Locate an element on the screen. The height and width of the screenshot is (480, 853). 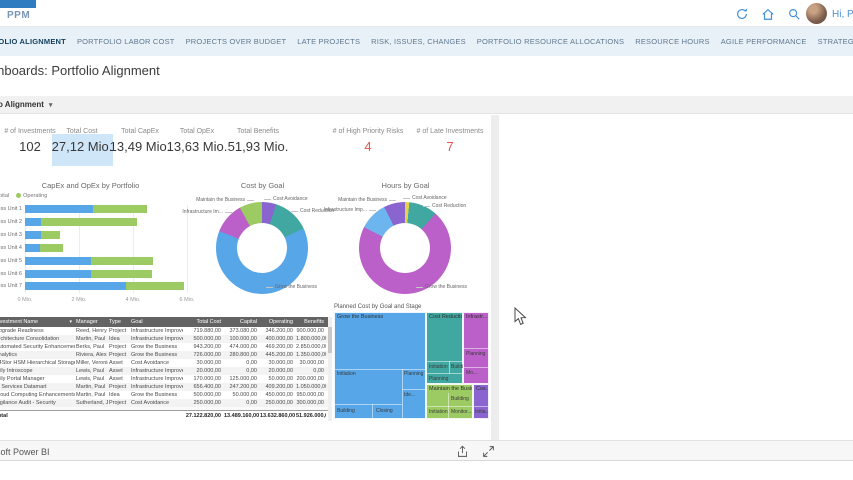
table-cell: Upgrade Readiness is located at coordinates (22, 331).